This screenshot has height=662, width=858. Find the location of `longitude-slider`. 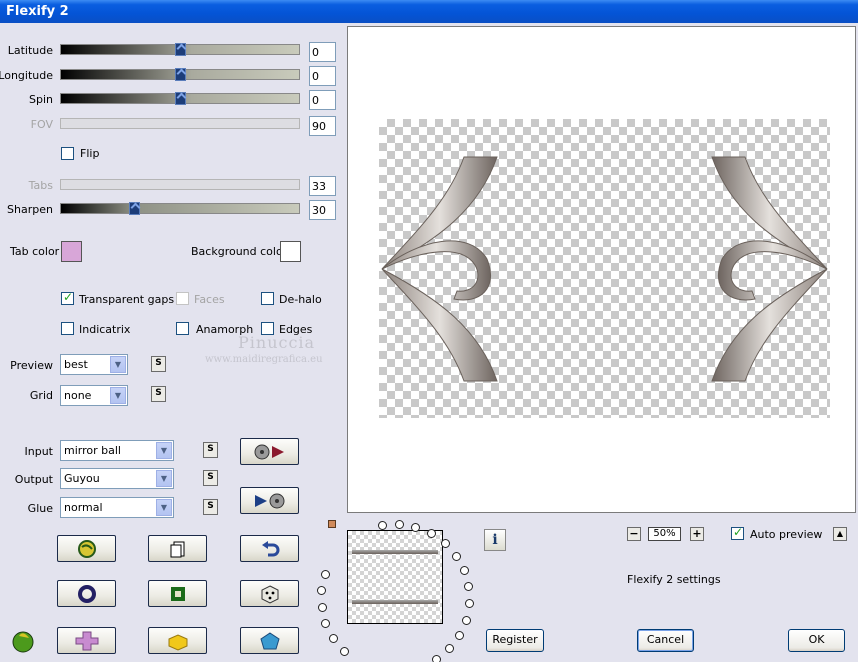

longitude-slider is located at coordinates (180, 74).